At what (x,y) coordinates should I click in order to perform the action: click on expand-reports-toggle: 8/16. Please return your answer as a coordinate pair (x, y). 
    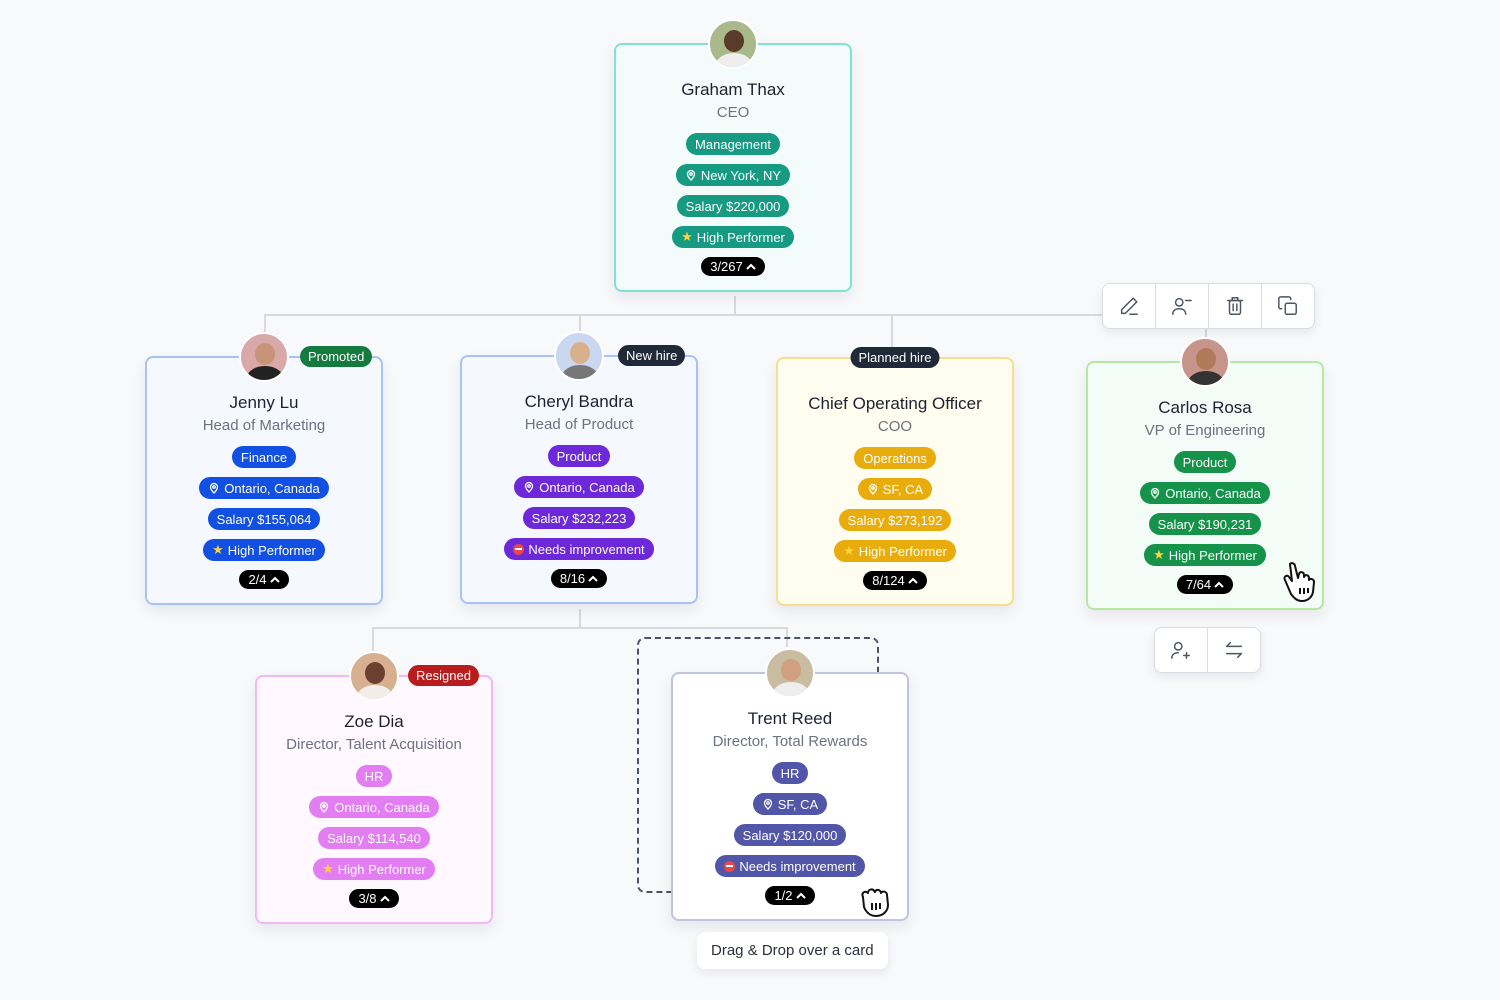
    Looking at the image, I should click on (579, 578).